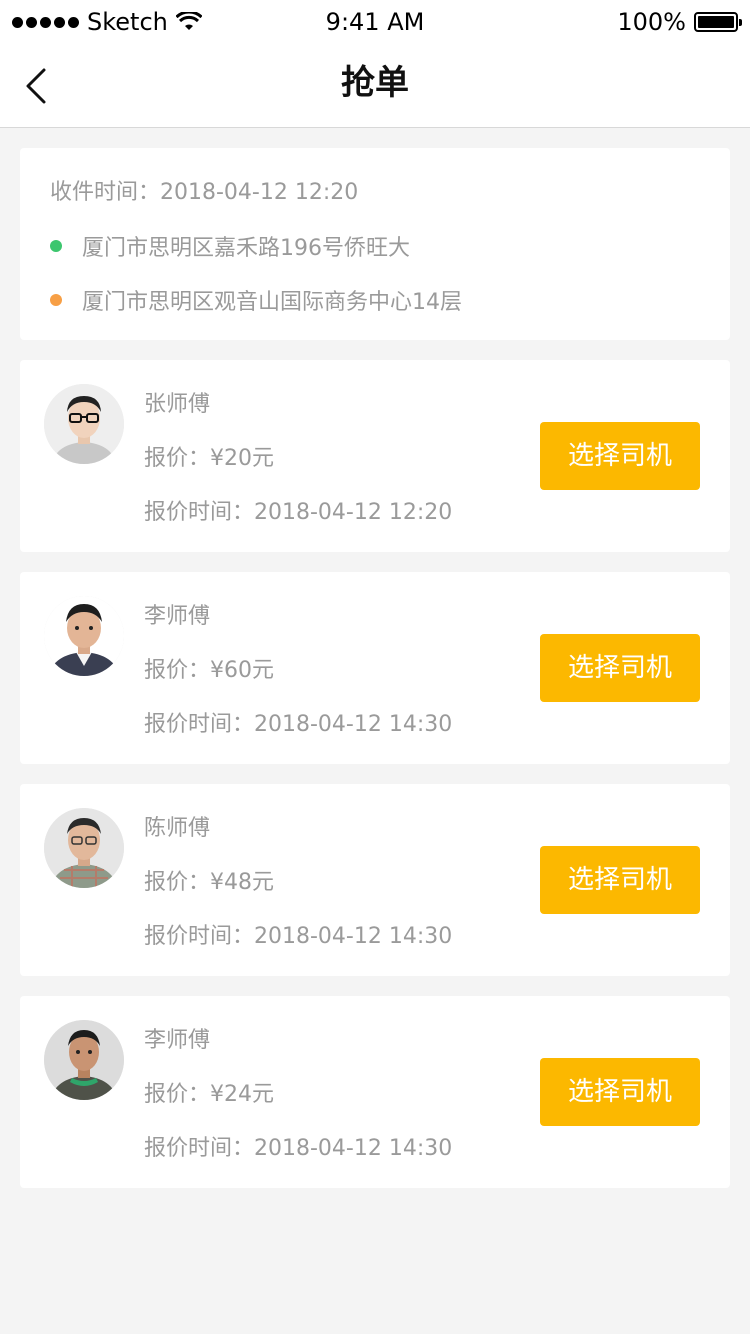 The width and height of the screenshot is (750, 1334). Describe the element at coordinates (177, 828) in the screenshot. I see `driver-name: 陈师傅` at that location.